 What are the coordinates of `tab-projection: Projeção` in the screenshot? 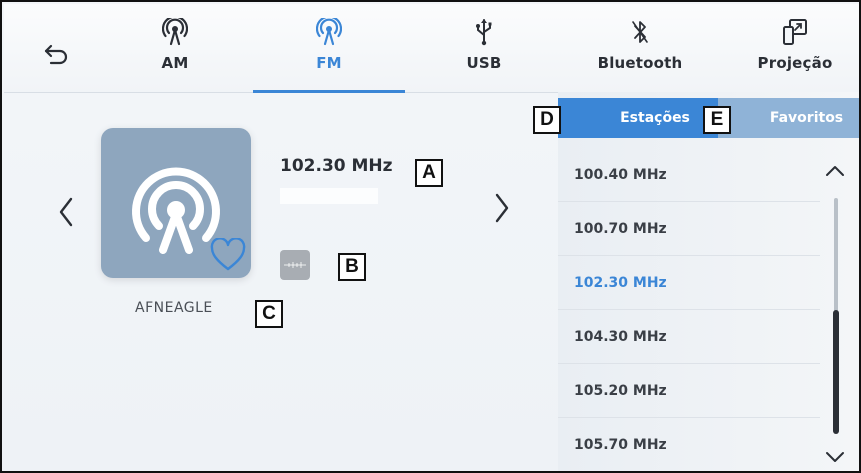 It's located at (795, 49).